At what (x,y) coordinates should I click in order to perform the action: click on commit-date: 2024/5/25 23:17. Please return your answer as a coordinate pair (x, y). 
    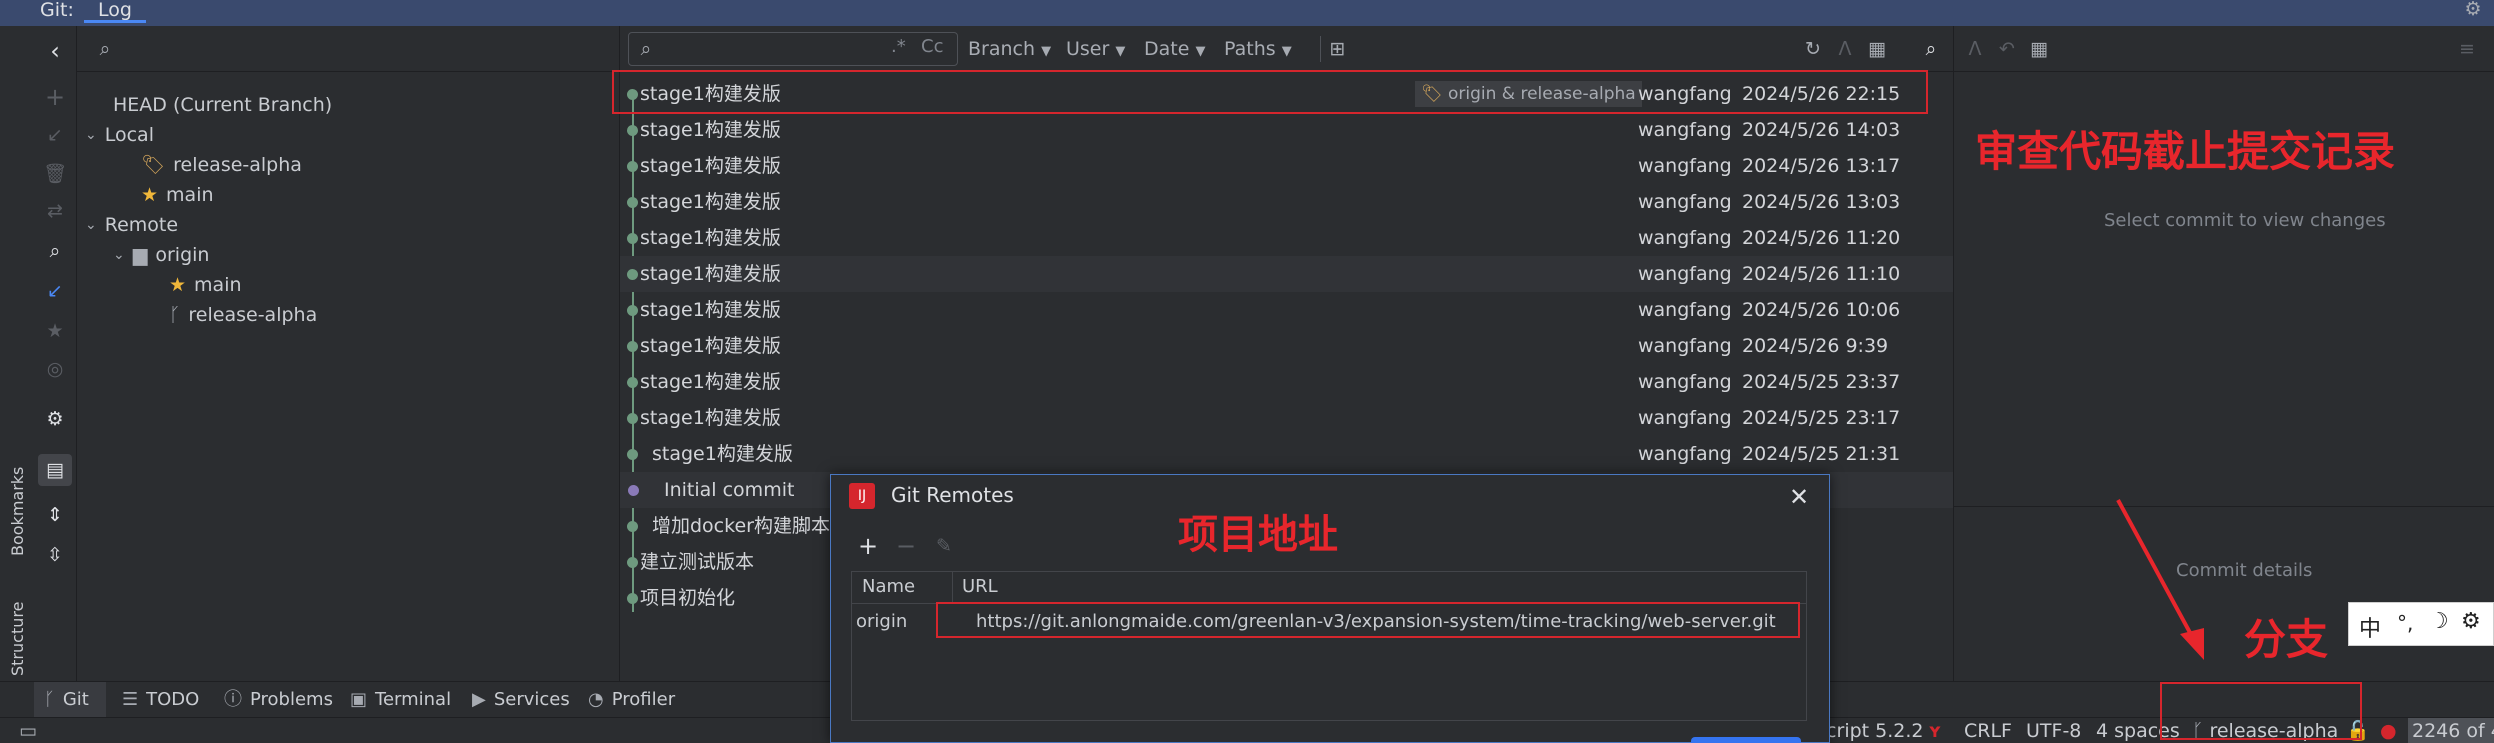
    Looking at the image, I should click on (1821, 418).